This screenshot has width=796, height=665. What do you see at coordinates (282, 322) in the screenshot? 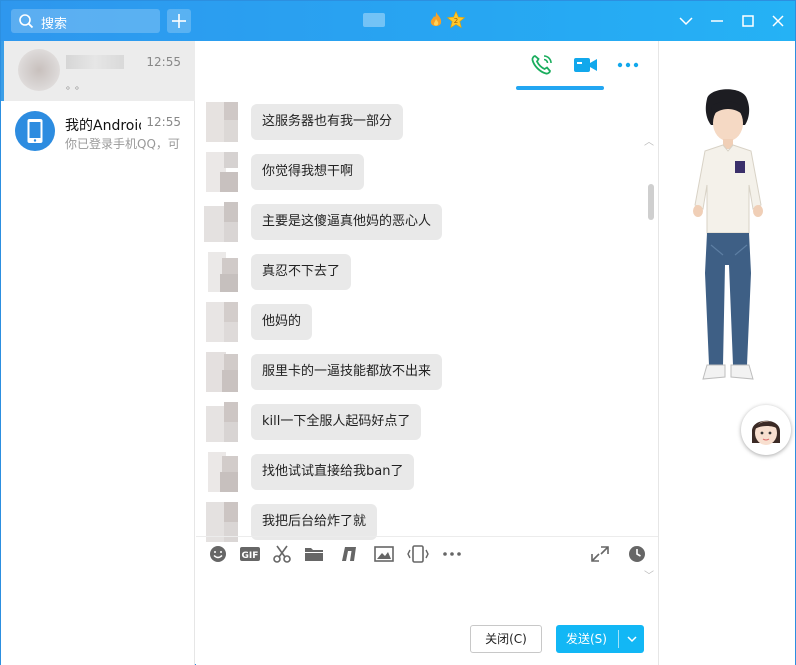
I see `message-bubble: 他妈的` at bounding box center [282, 322].